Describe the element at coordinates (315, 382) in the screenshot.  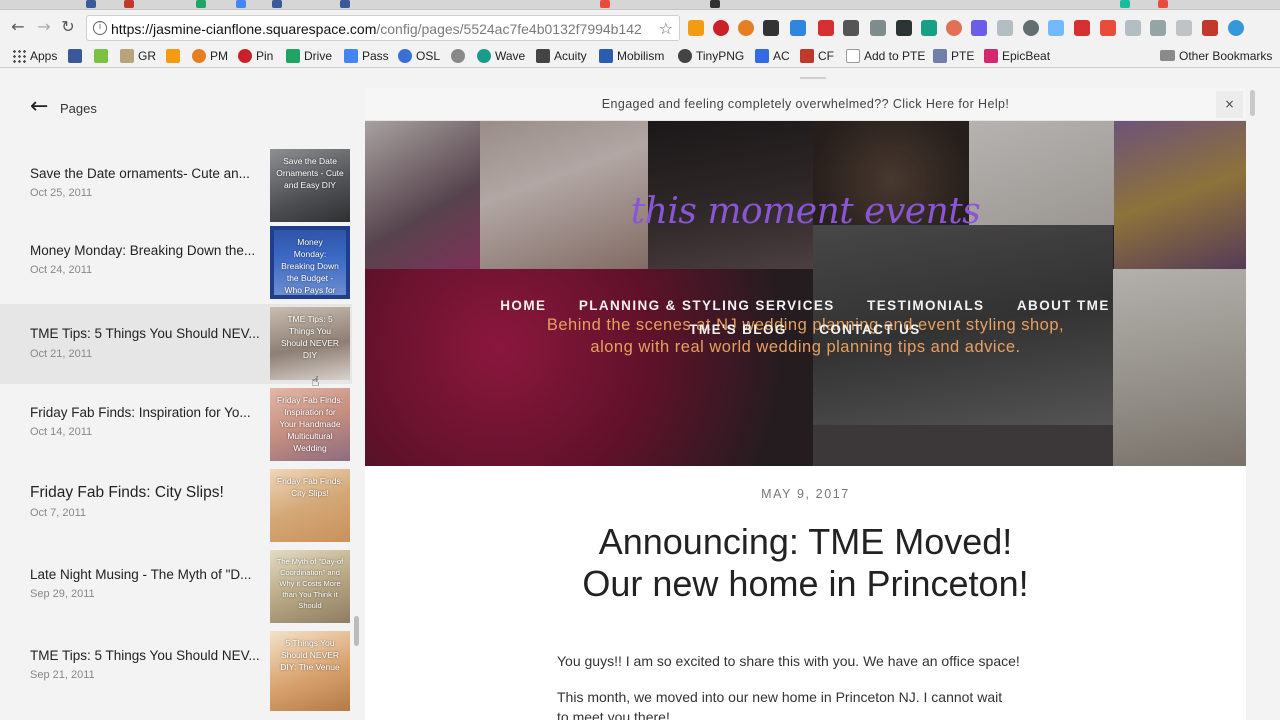
I see `mouse-pointer-icon: ☝` at that location.